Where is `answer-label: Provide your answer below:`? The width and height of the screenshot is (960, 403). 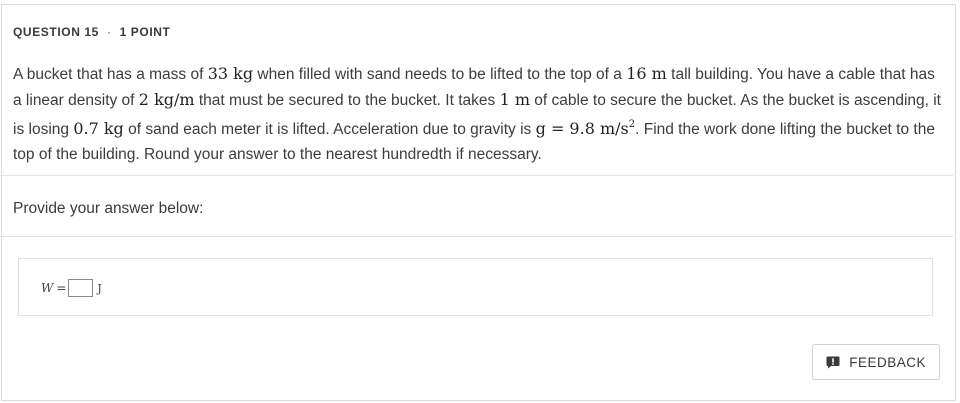 answer-label: Provide your answer below: is located at coordinates (108, 208).